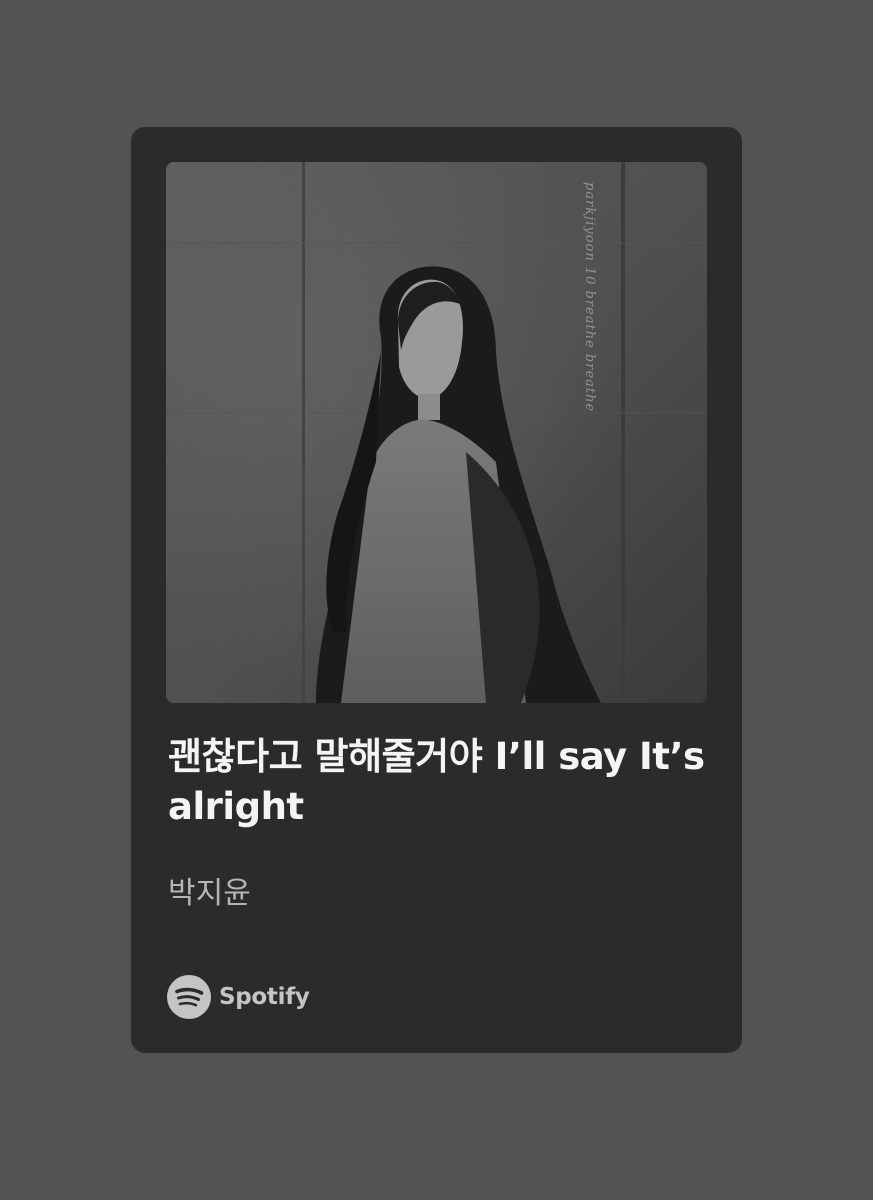 This screenshot has height=1200, width=873. What do you see at coordinates (189, 997) in the screenshot?
I see `spotify-logo-icon` at bounding box center [189, 997].